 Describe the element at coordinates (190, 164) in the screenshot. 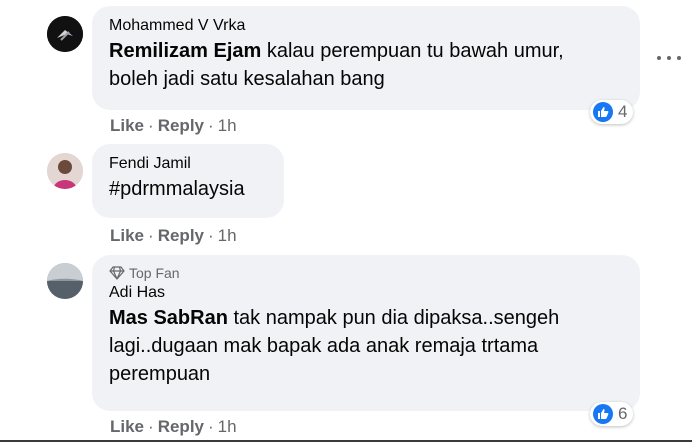

I see `comment-author: Fendi Jamil` at that location.